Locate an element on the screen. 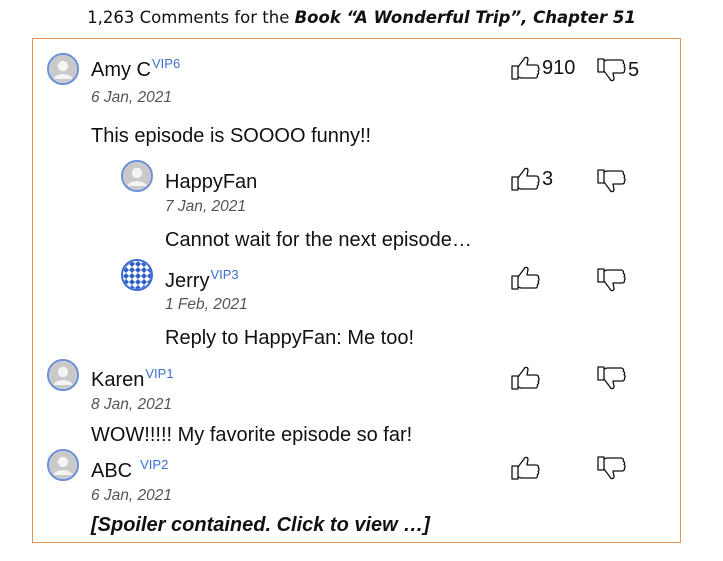 Image resolution: width=723 pixels, height=561 pixels. vip-badge: VIP6 is located at coordinates (166, 63).